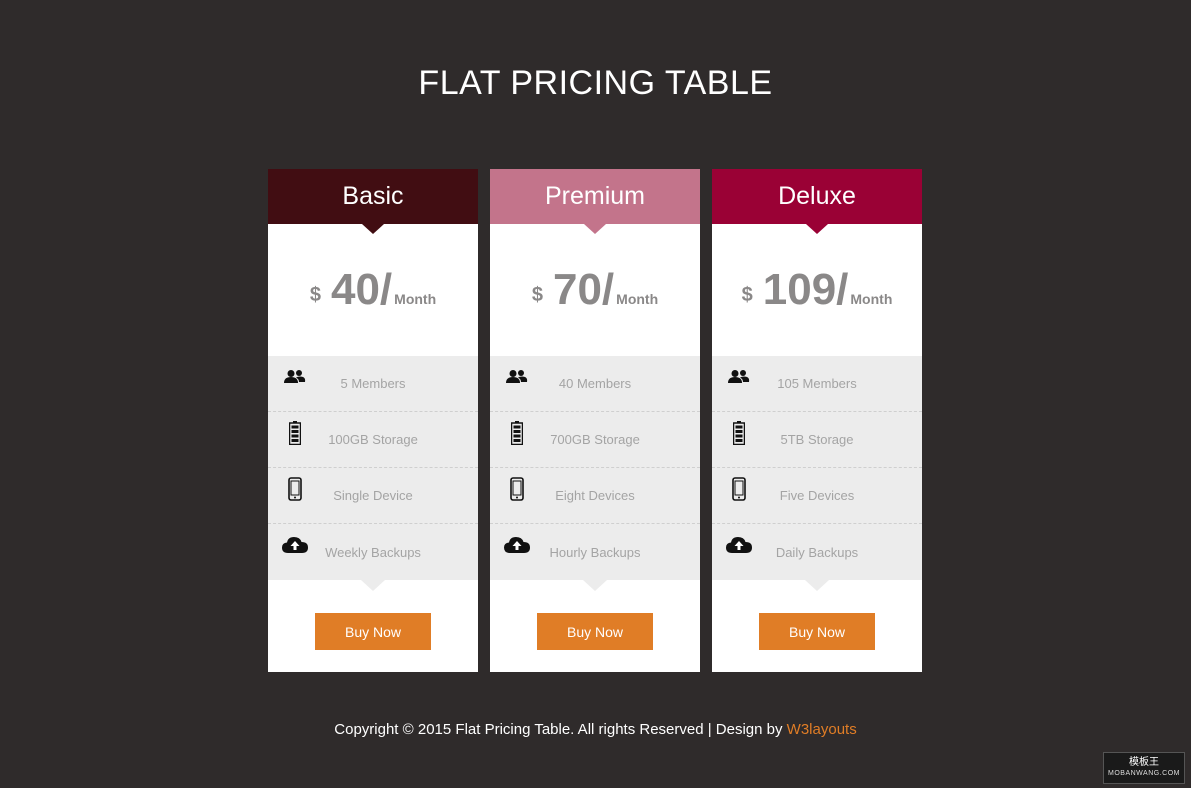 This screenshot has width=1191, height=788. I want to click on feature-text: Single Device, so click(373, 495).